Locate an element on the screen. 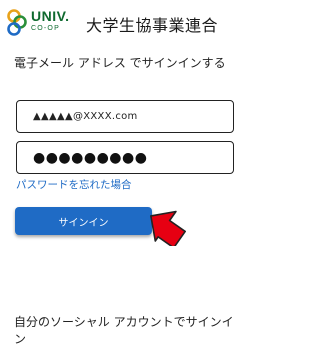  email-field-value: ▲▲▲▲▲@XXXX.com is located at coordinates (85, 116).